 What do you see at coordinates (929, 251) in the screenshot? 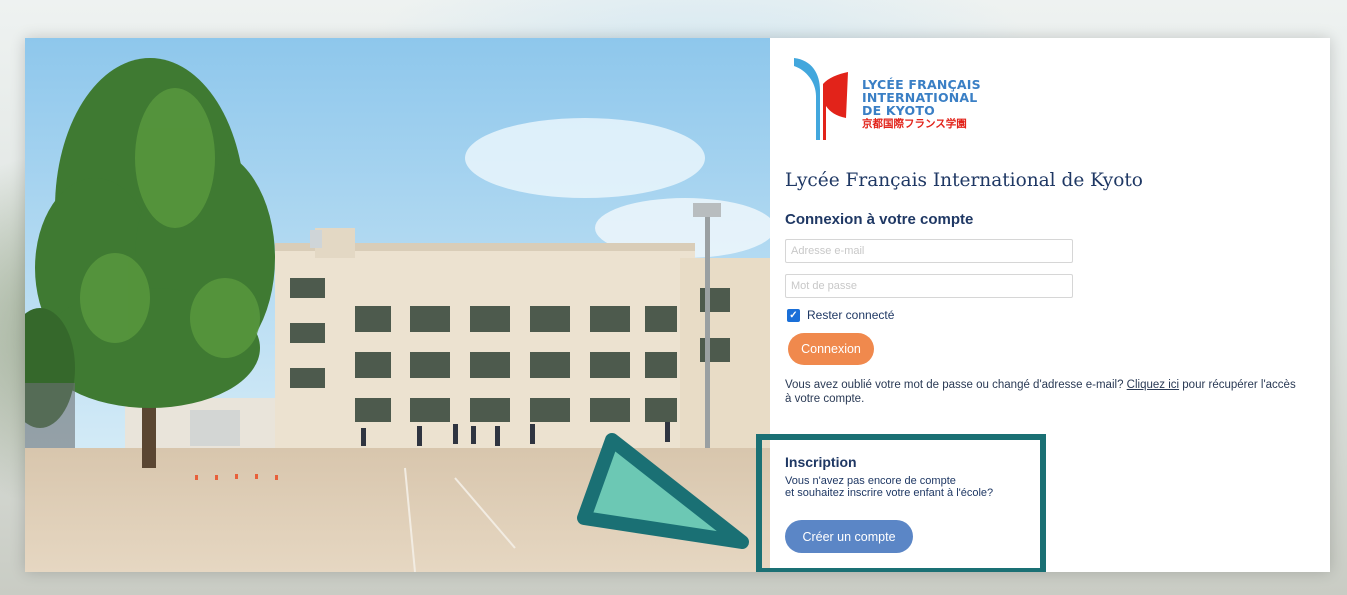
I see `email-field` at bounding box center [929, 251].